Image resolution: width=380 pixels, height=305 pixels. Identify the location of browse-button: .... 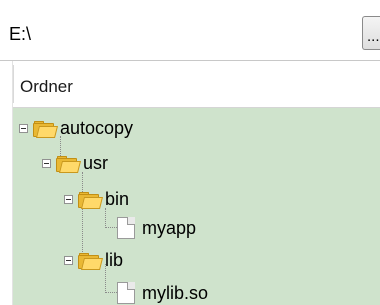
(371, 33).